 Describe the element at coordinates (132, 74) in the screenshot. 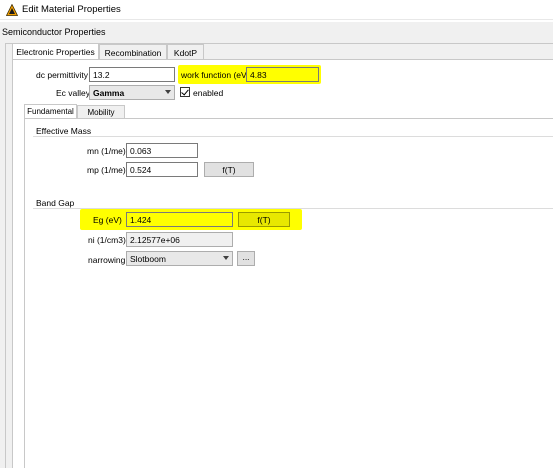

I see `dc-permittivity-field: 13.2` at that location.